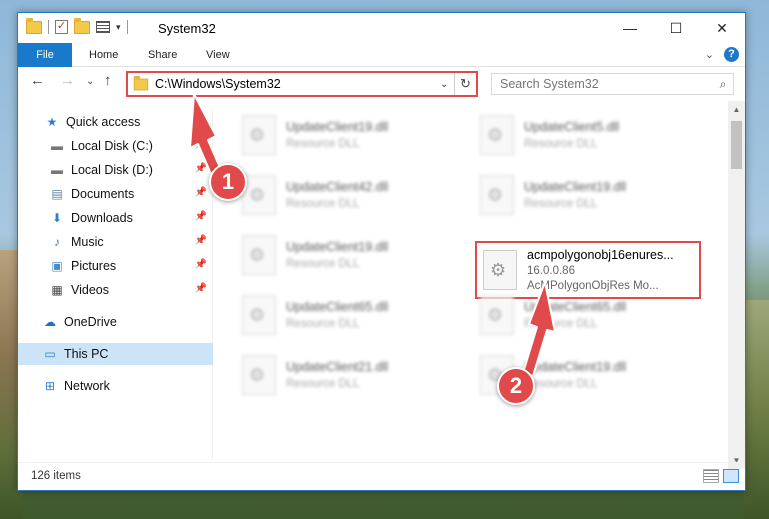 The width and height of the screenshot is (769, 519). I want to click on vertical-scrollbar: ▲ ▼, so click(736, 285).